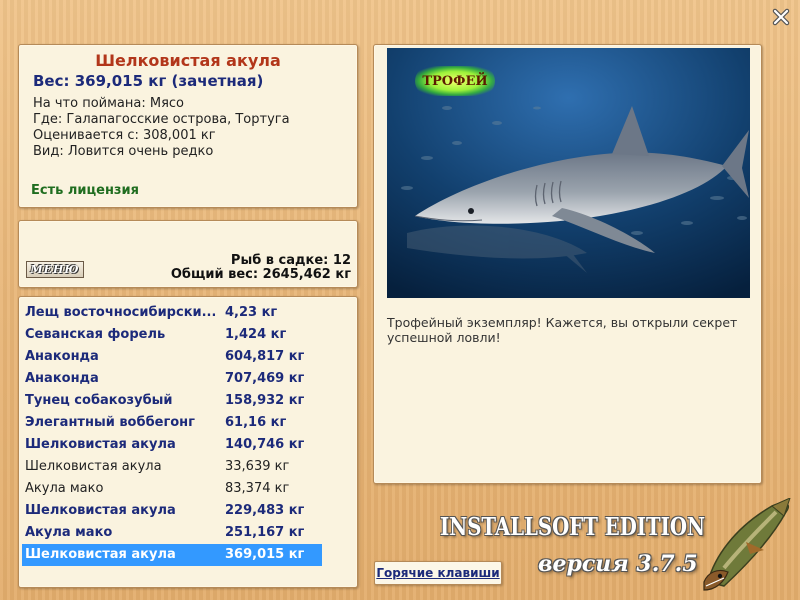 This screenshot has height=600, width=800. What do you see at coordinates (257, 488) in the screenshot?
I see `catch-fish-weight: 83,374 кг` at bounding box center [257, 488].